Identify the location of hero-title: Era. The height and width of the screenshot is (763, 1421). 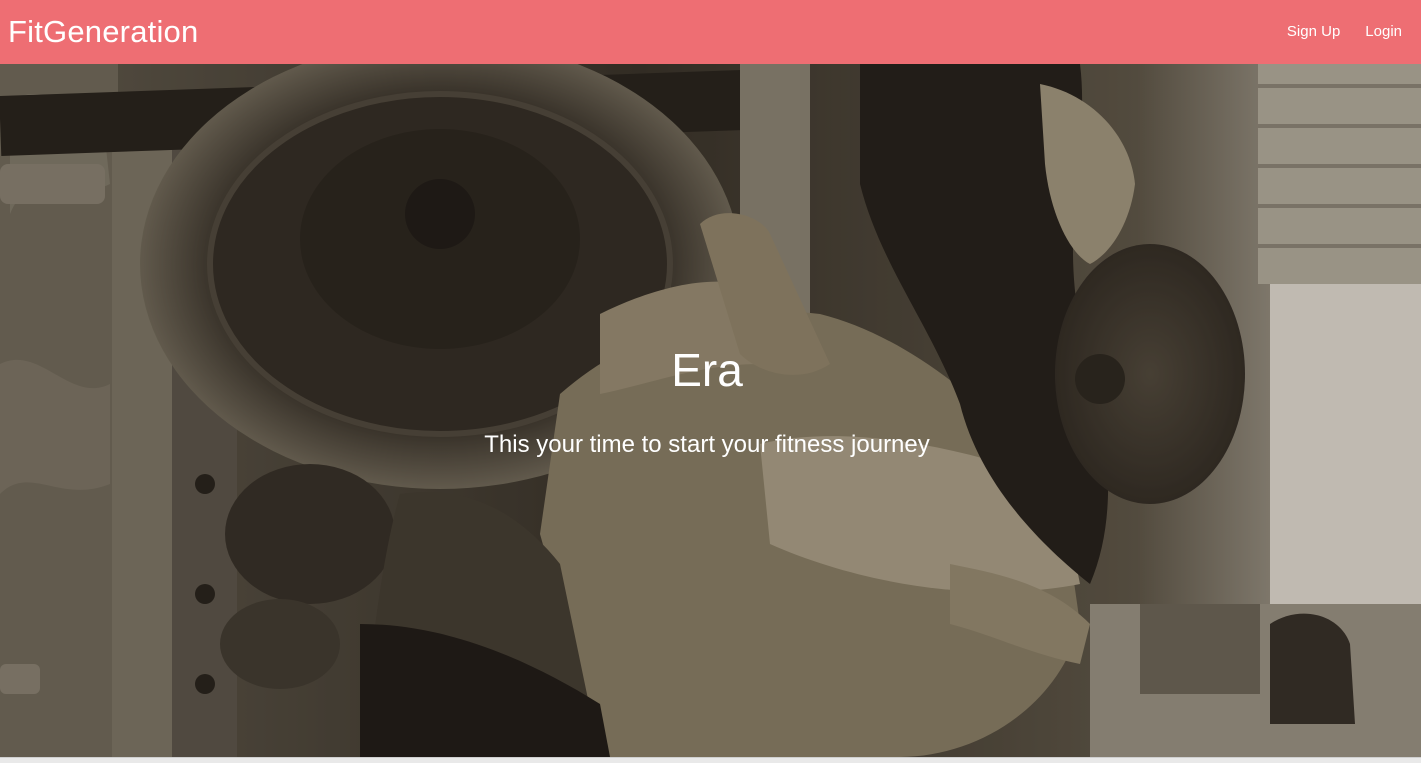
(707, 370).